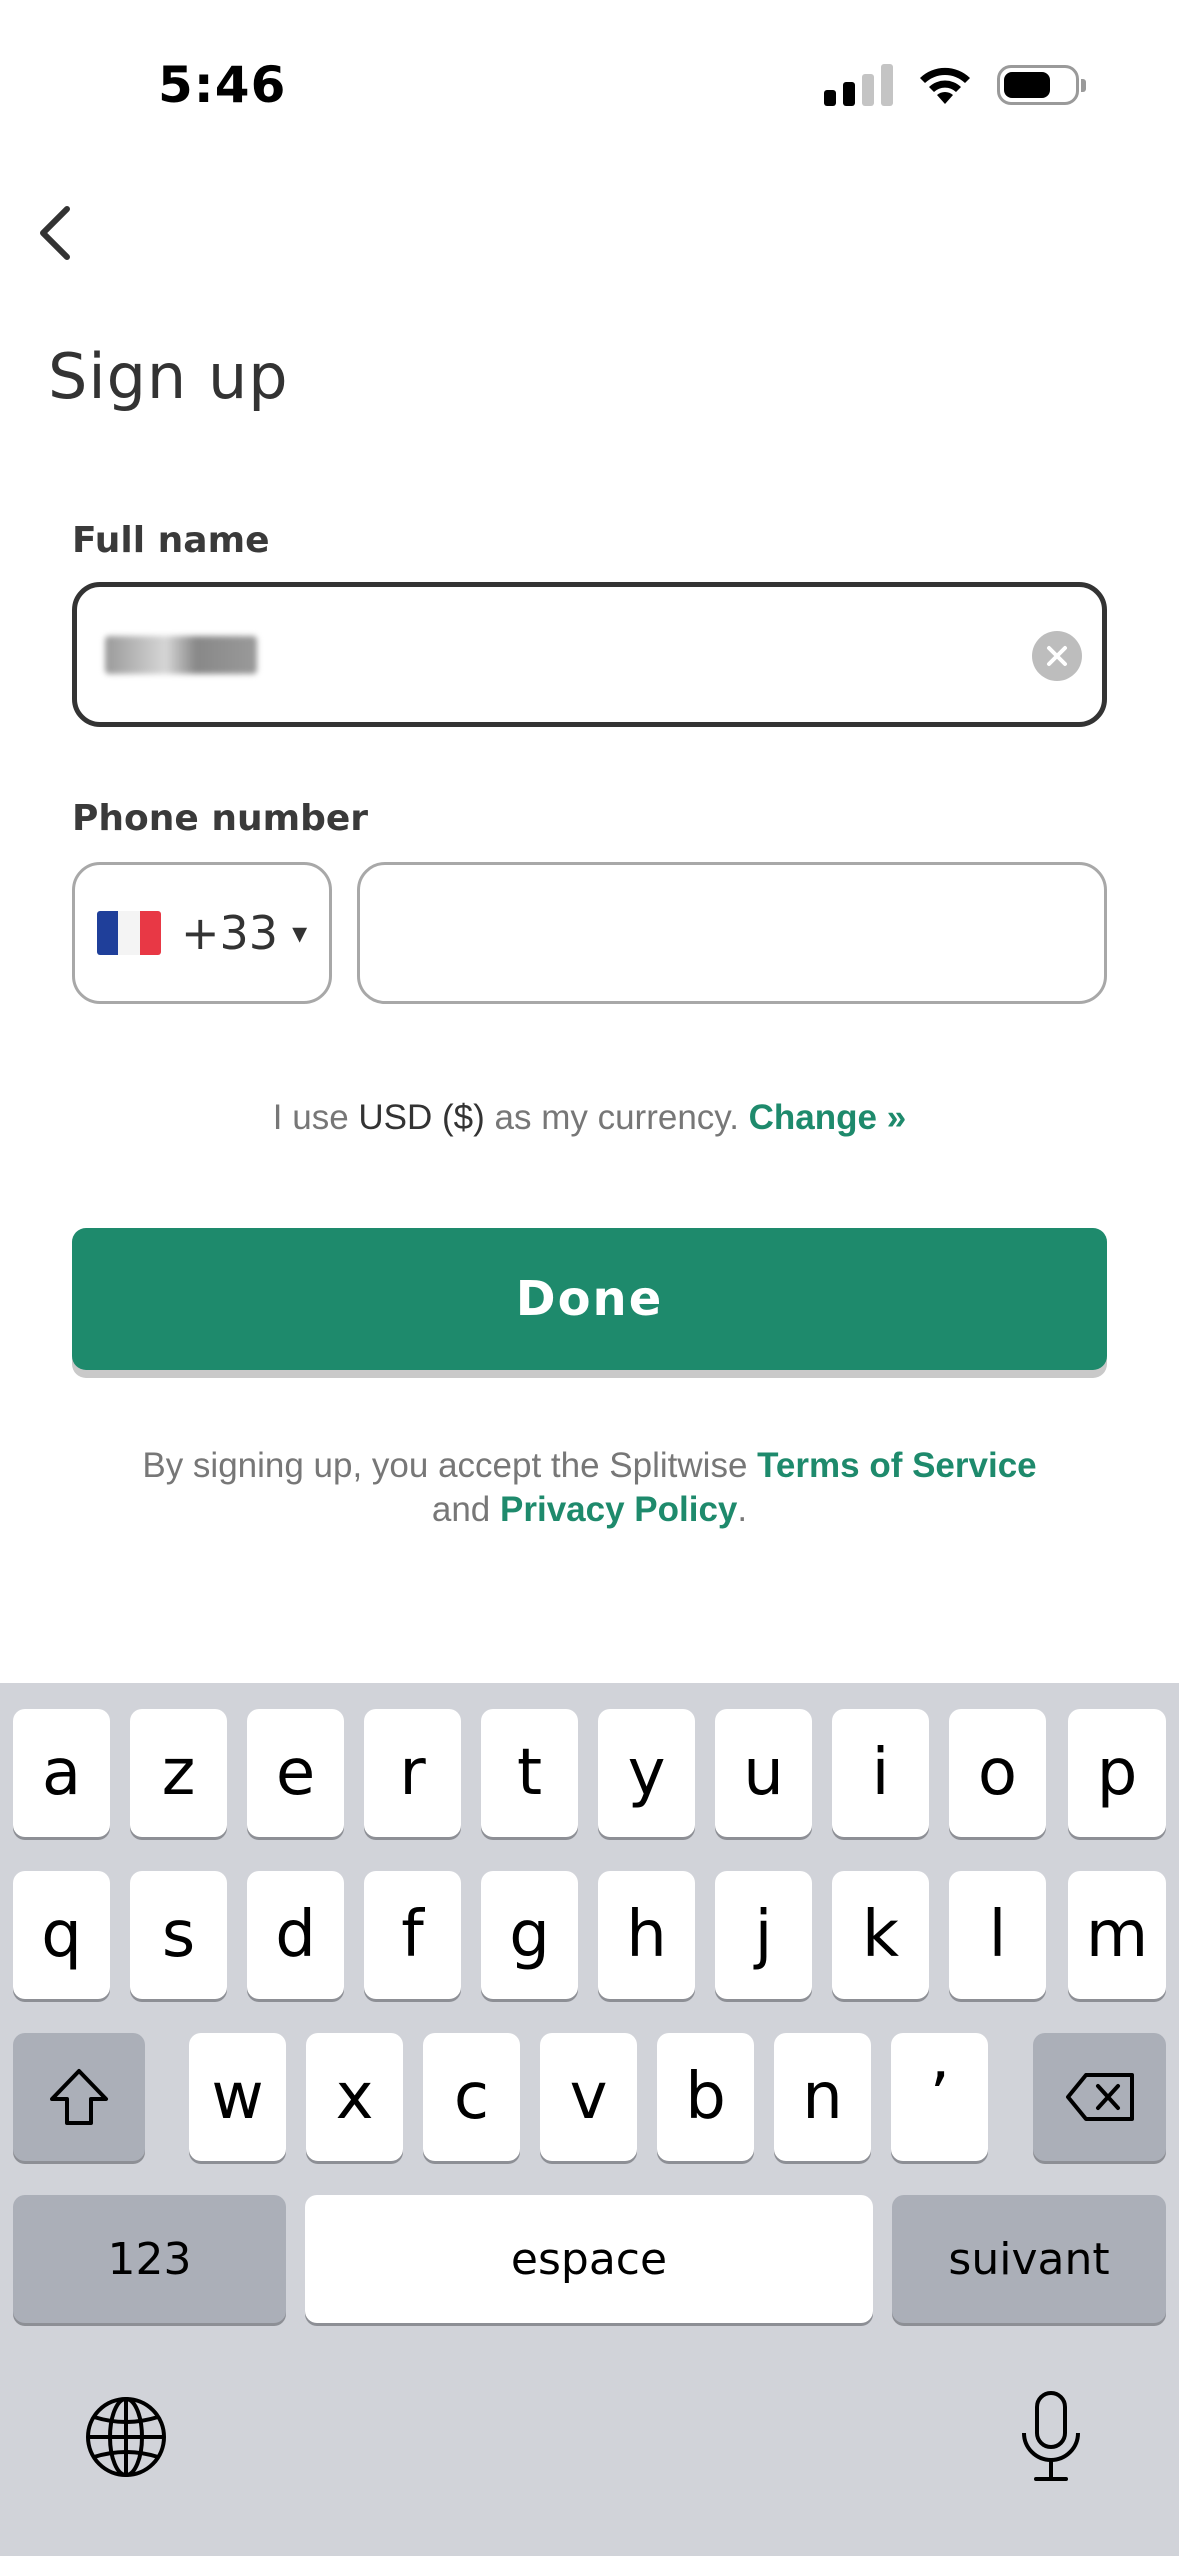  Describe the element at coordinates (529, 1935) in the screenshot. I see `key-g: g` at that location.